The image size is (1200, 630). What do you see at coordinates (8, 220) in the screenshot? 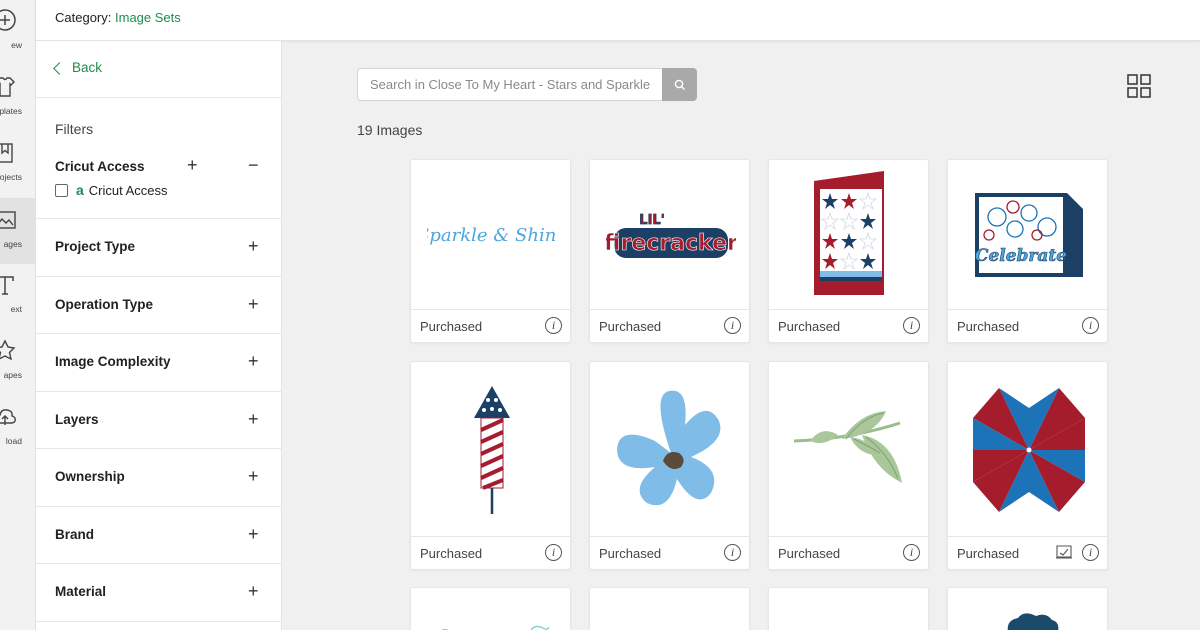
I see `image-icon` at bounding box center [8, 220].